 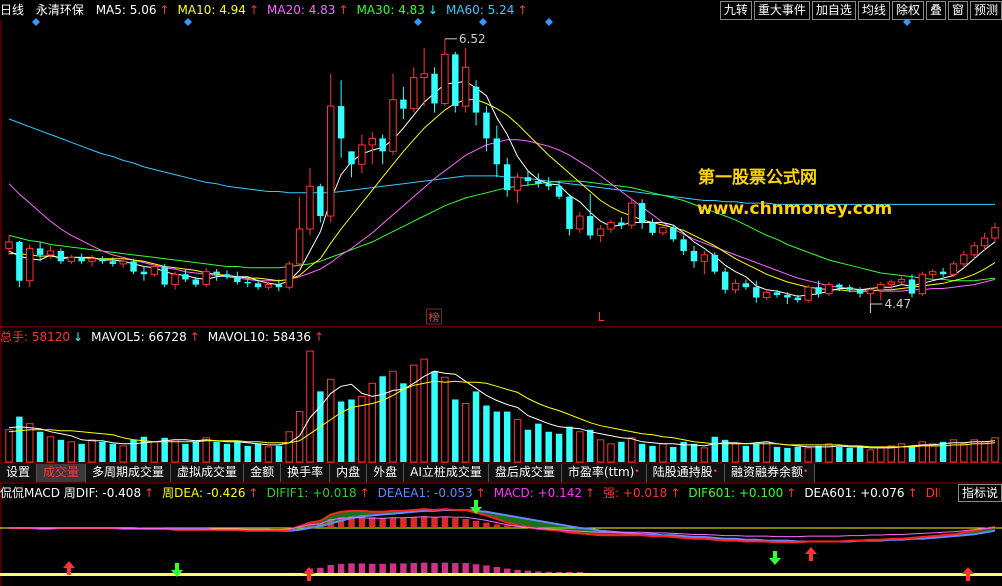 What do you see at coordinates (502, 409) in the screenshot?
I see `volma5-line` at bounding box center [502, 409].